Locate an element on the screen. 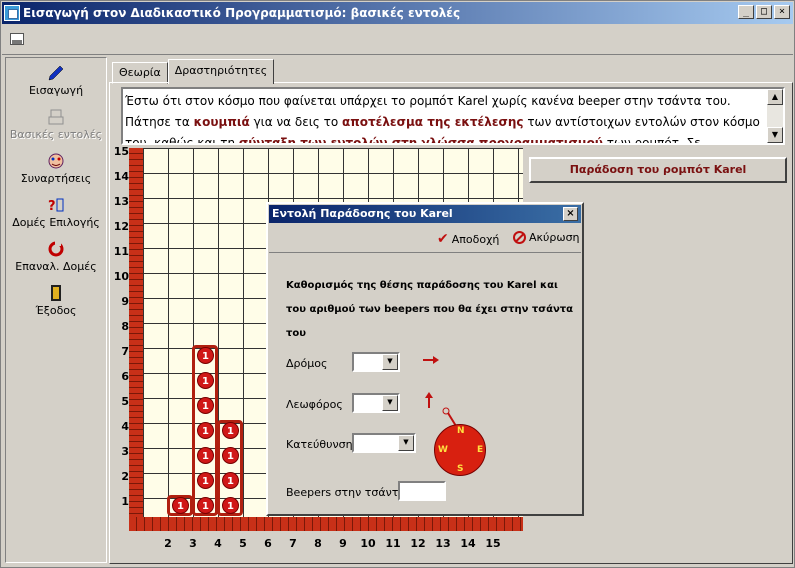 The image size is (795, 568). scroll-down-icon: ▼ is located at coordinates (775, 135).